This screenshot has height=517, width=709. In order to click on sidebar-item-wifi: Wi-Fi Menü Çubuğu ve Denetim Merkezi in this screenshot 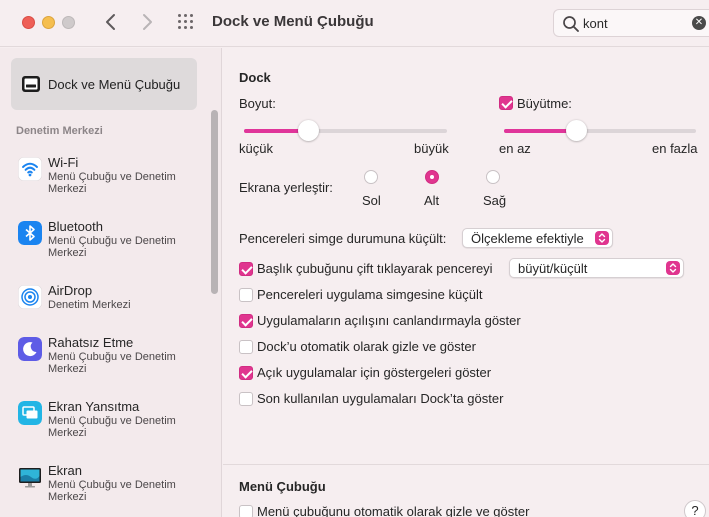, I will do `click(102, 183)`.